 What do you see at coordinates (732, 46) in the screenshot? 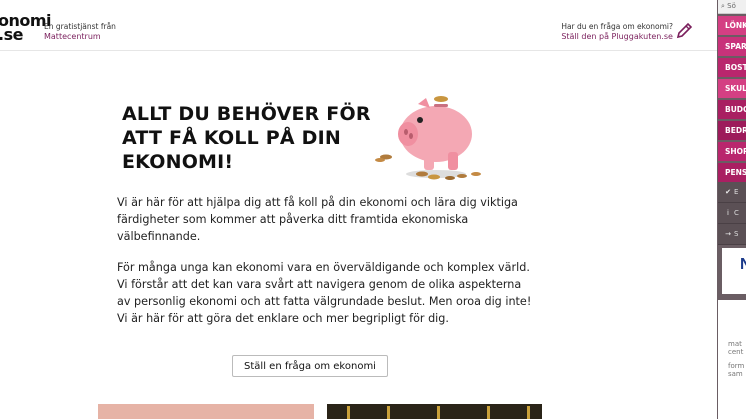
I see `sidebar-tab-2: SPAR` at bounding box center [732, 46].